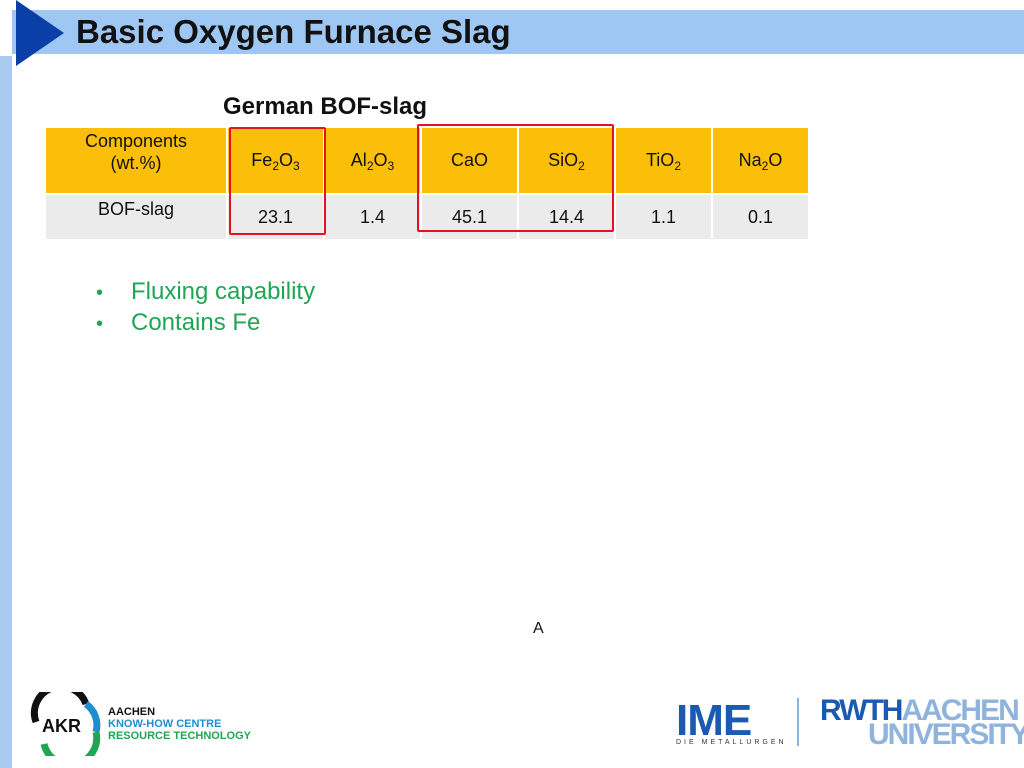  I want to click on university-text: UNIVERSITY, so click(946, 734).